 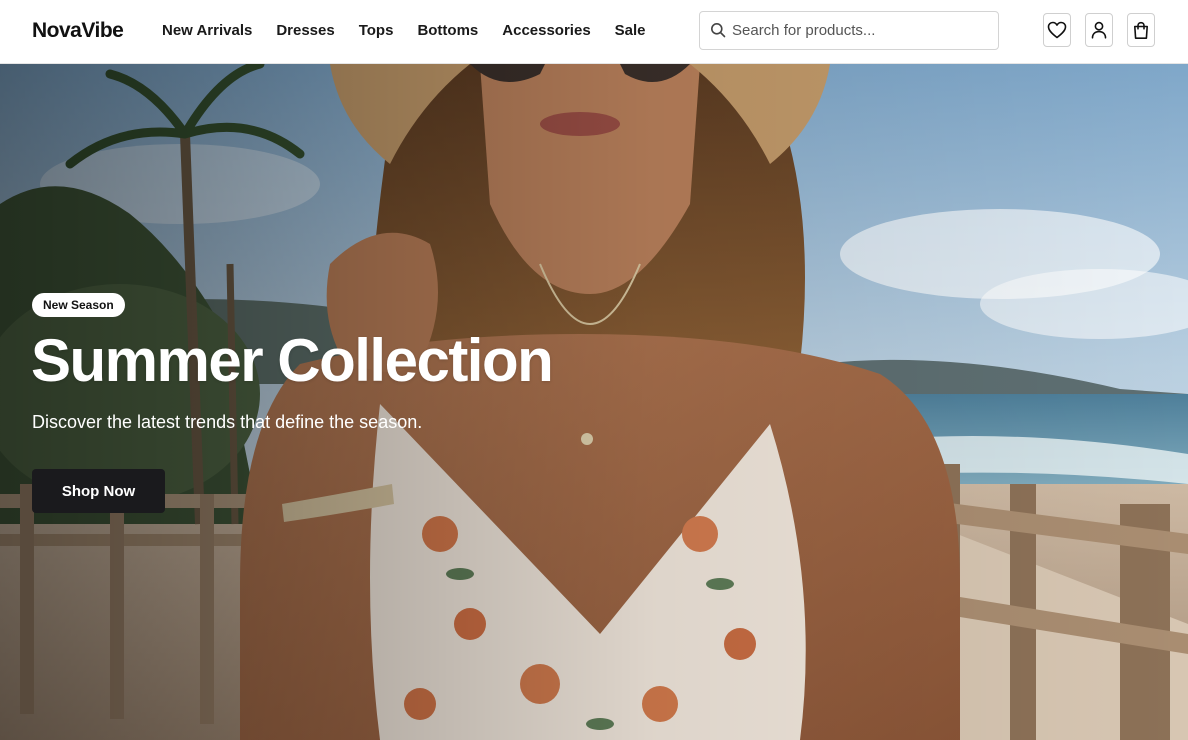 I want to click on brand-logo: NovaVibe, so click(x=78, y=31).